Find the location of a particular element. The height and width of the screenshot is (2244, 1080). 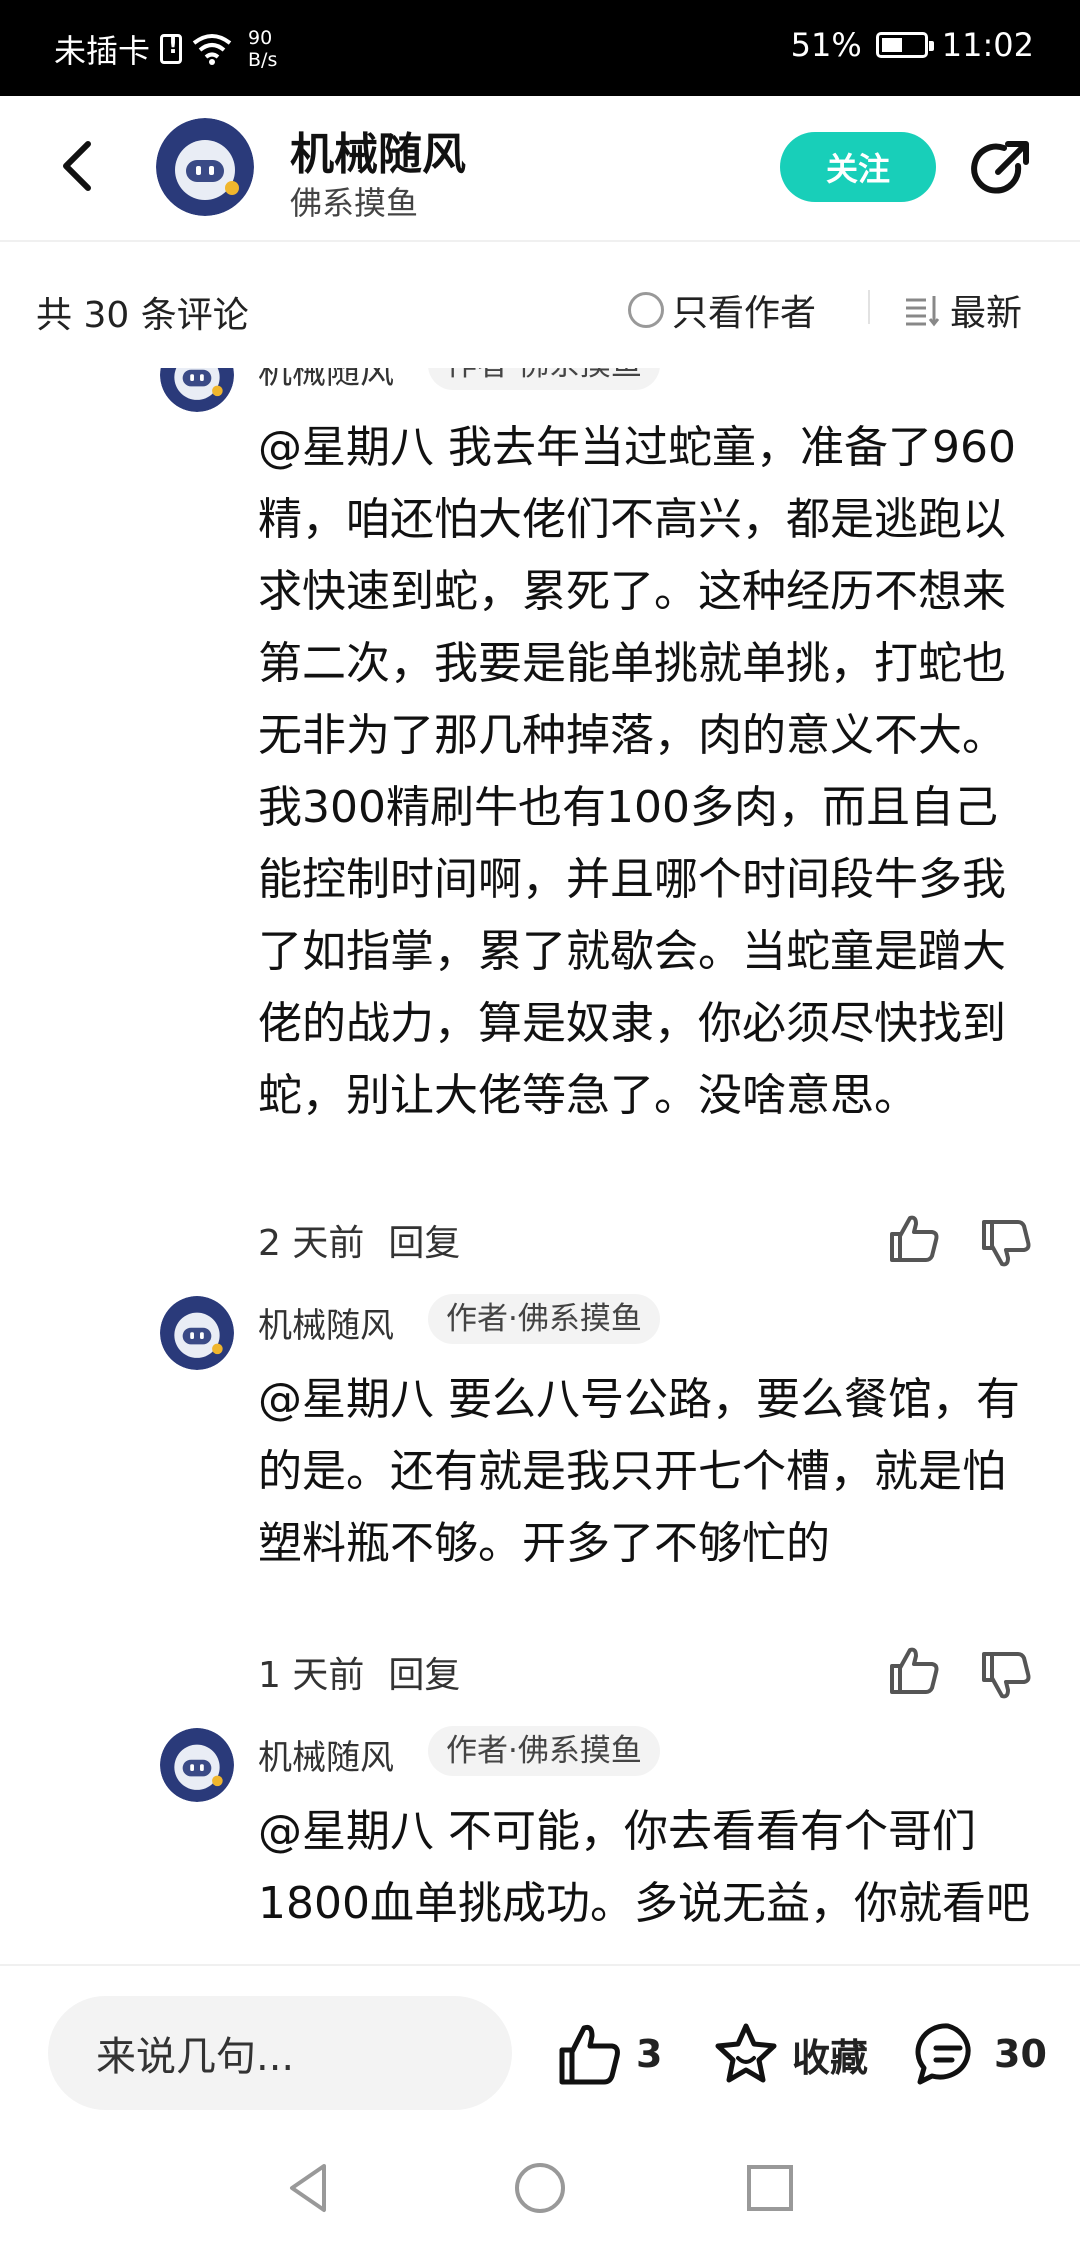

like-action: 3 is located at coordinates (609, 2054).